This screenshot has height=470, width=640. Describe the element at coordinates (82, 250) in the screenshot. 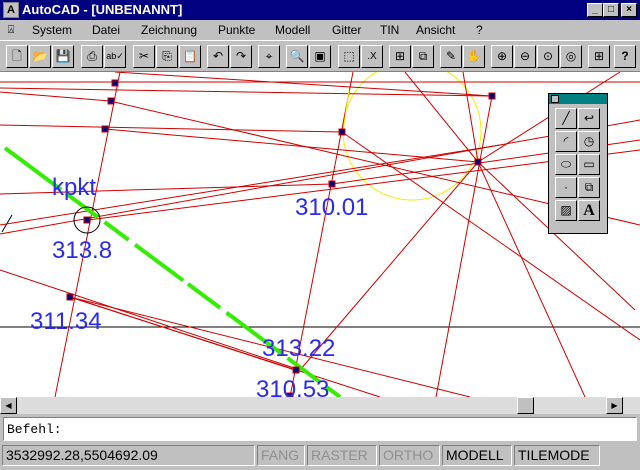

I see `label-313-8: 313.8` at that location.